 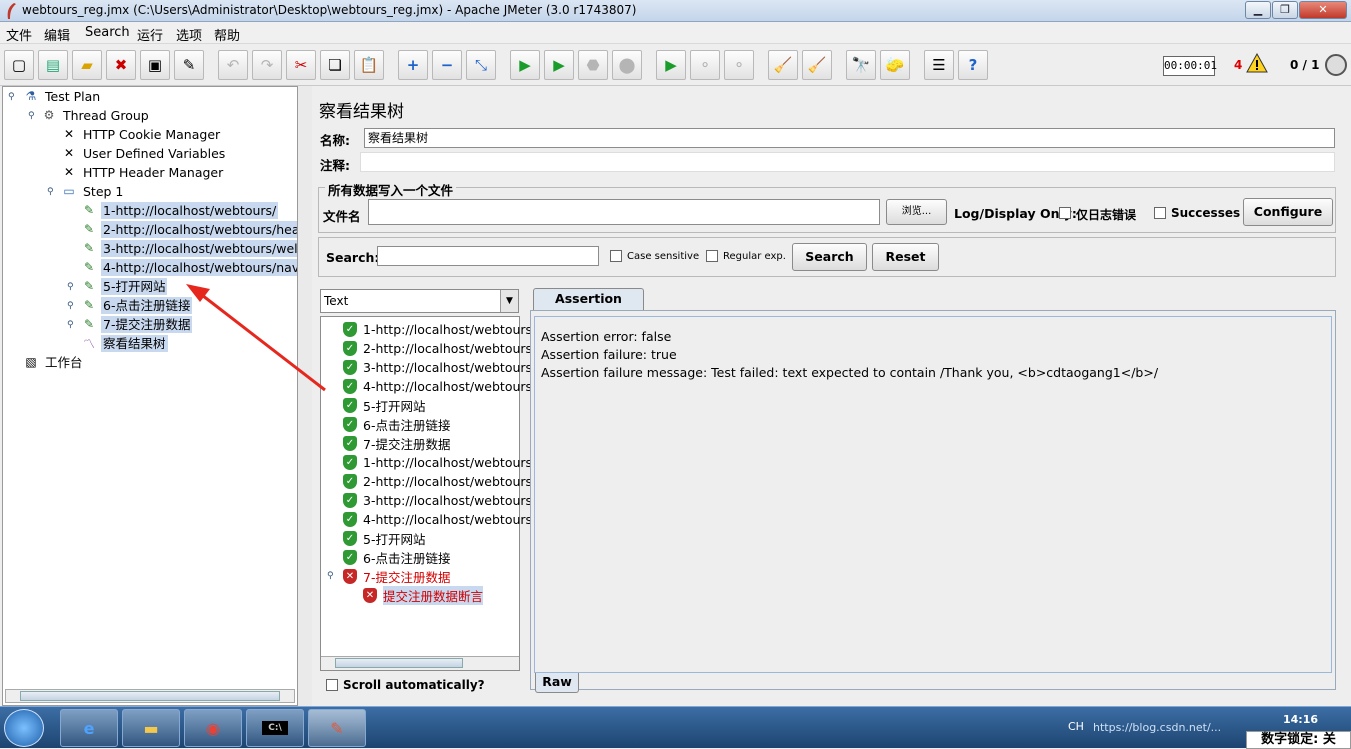 What do you see at coordinates (849, 138) in the screenshot?
I see `name-field: 察看结果树` at bounding box center [849, 138].